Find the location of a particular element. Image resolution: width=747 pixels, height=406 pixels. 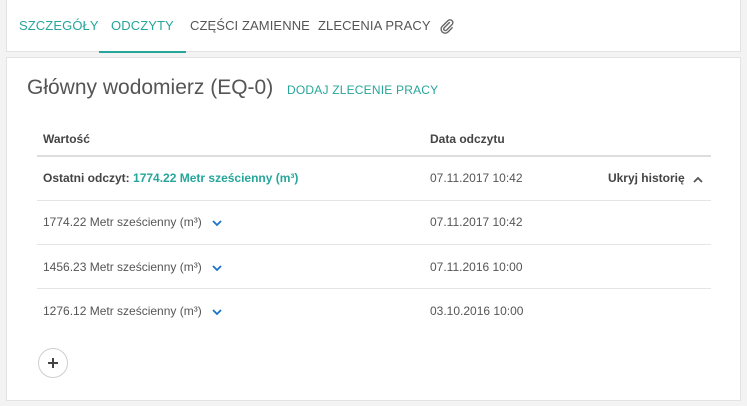

reading-value: 1276.12 Metr sześcienny (m³) is located at coordinates (122, 311).